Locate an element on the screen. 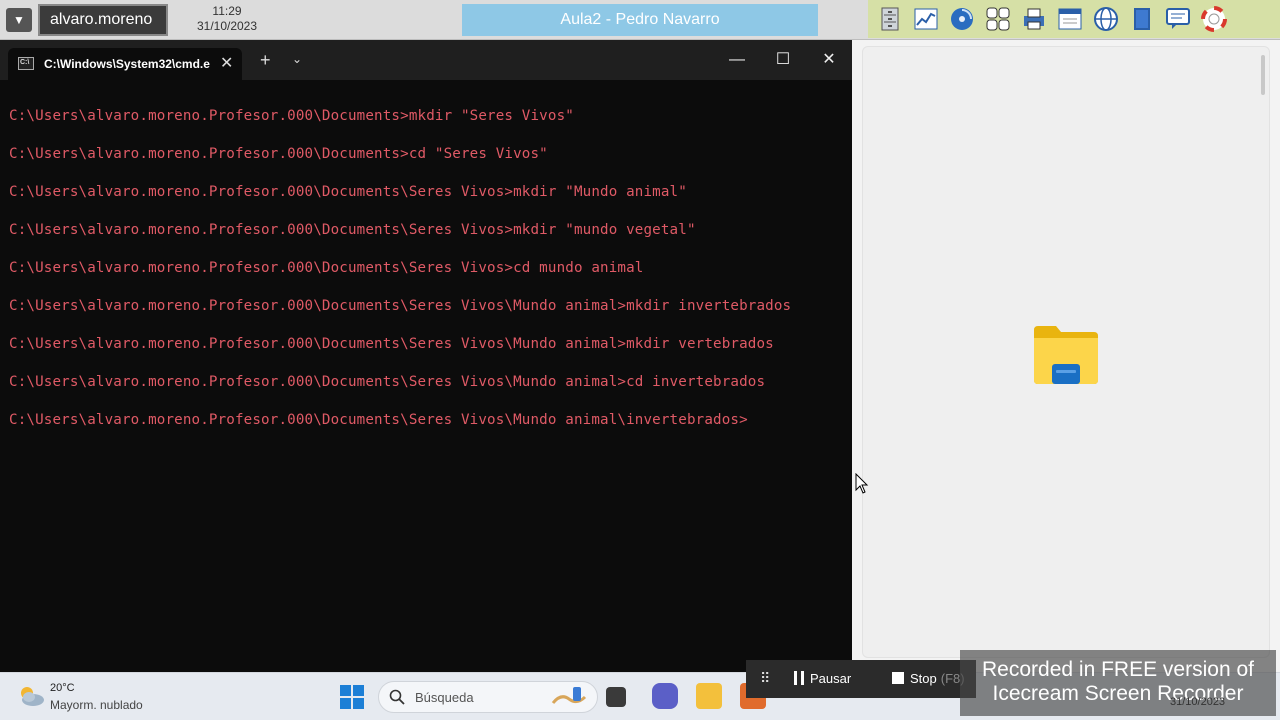 The height and width of the screenshot is (720, 1280). tab-close-icon: ✕ is located at coordinates (226, 63).